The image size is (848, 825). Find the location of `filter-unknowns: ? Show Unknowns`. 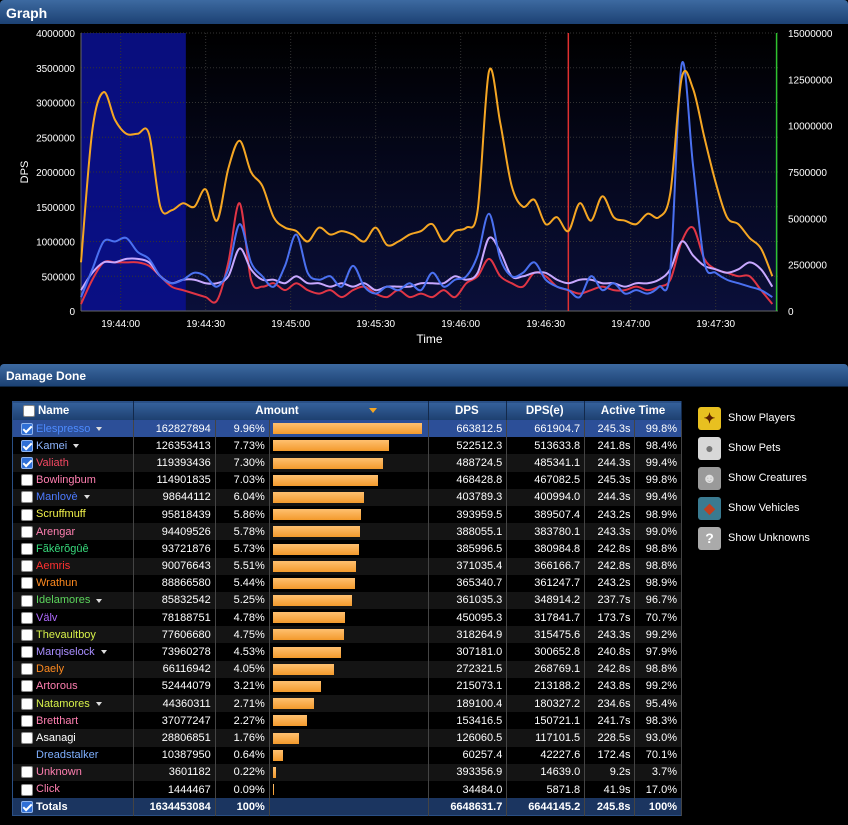

filter-unknowns: ? Show Unknowns is located at coordinates (773, 538).